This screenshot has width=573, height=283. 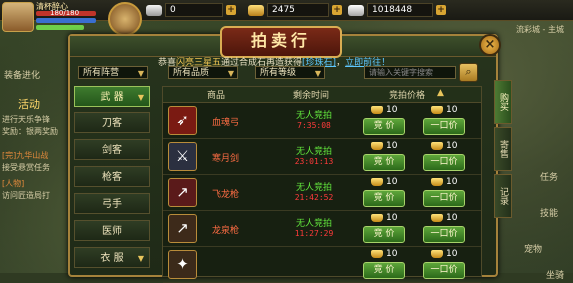 I want to click on currency-value: 2475, so click(x=298, y=10).